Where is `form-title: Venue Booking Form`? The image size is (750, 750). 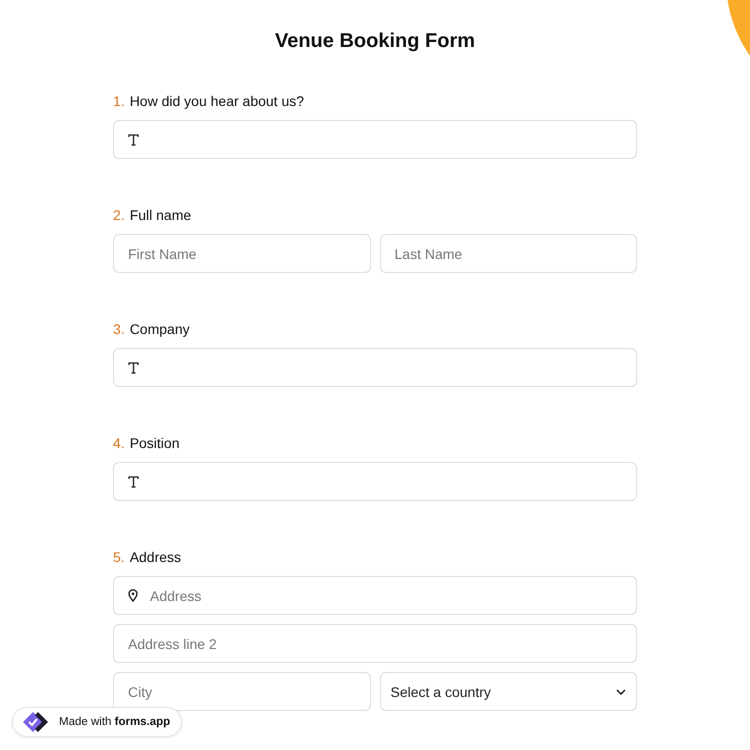 form-title: Venue Booking Form is located at coordinates (375, 41).